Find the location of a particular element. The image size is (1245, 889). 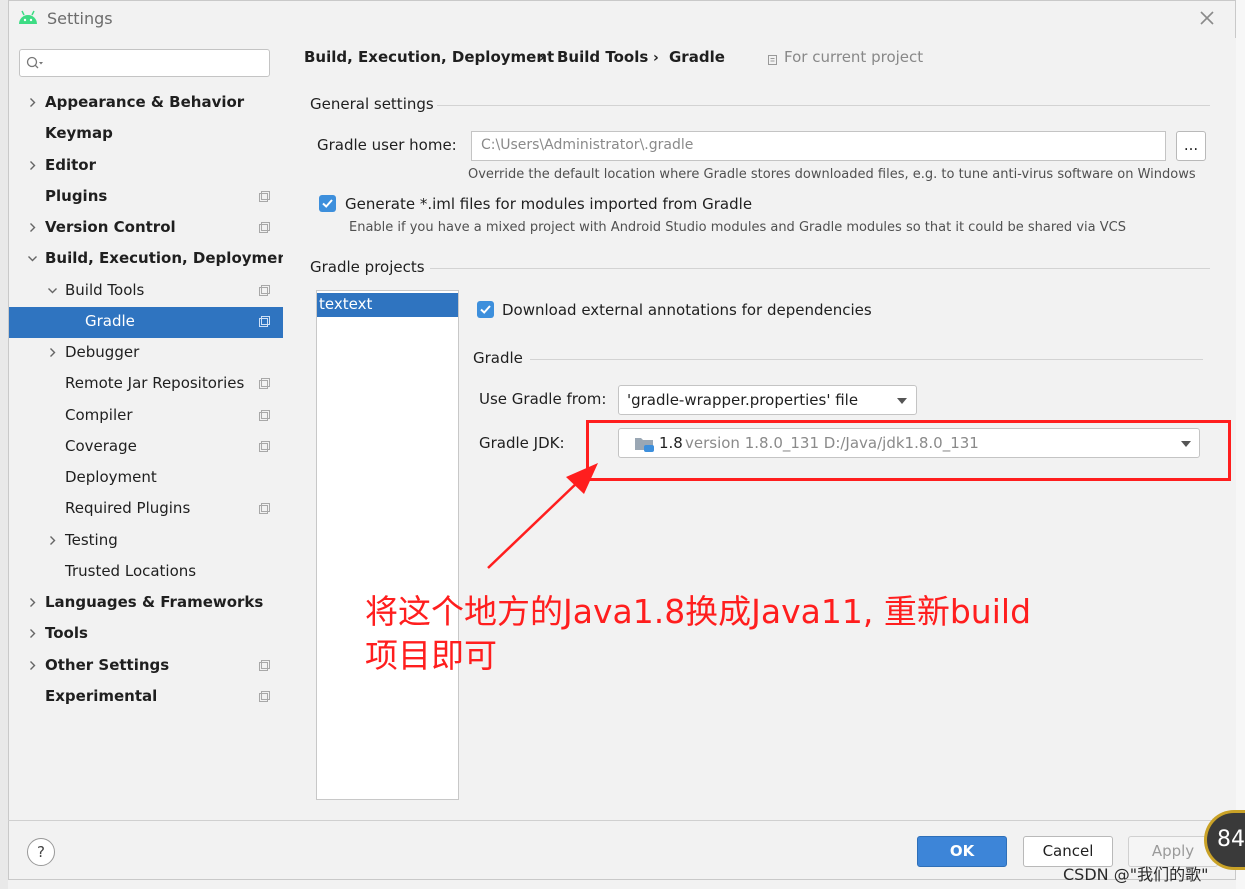

gradle-projects-list is located at coordinates (387, 545).